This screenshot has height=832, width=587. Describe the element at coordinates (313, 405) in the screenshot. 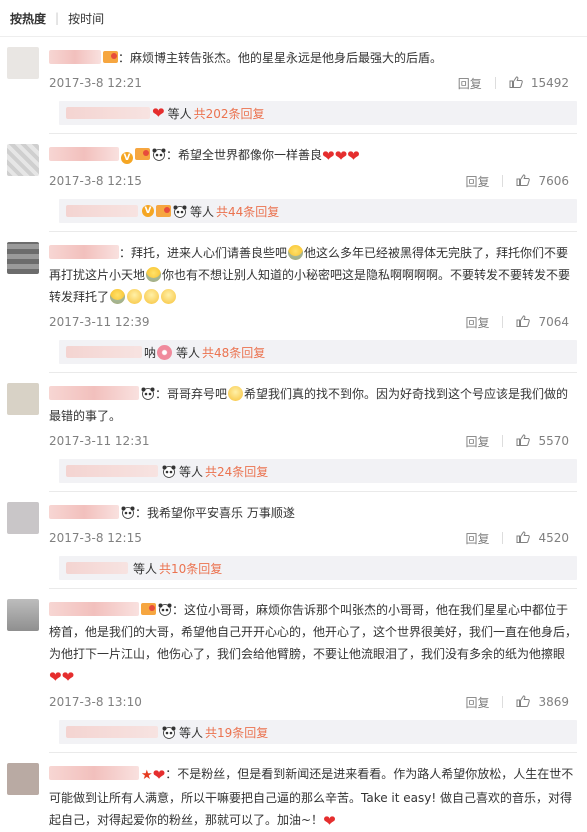

I see `comment-body: ：哥哥弃号吧 希望我们真的找不到你。因为好奇找到这个号应该是我们做的最错的事了。` at that location.